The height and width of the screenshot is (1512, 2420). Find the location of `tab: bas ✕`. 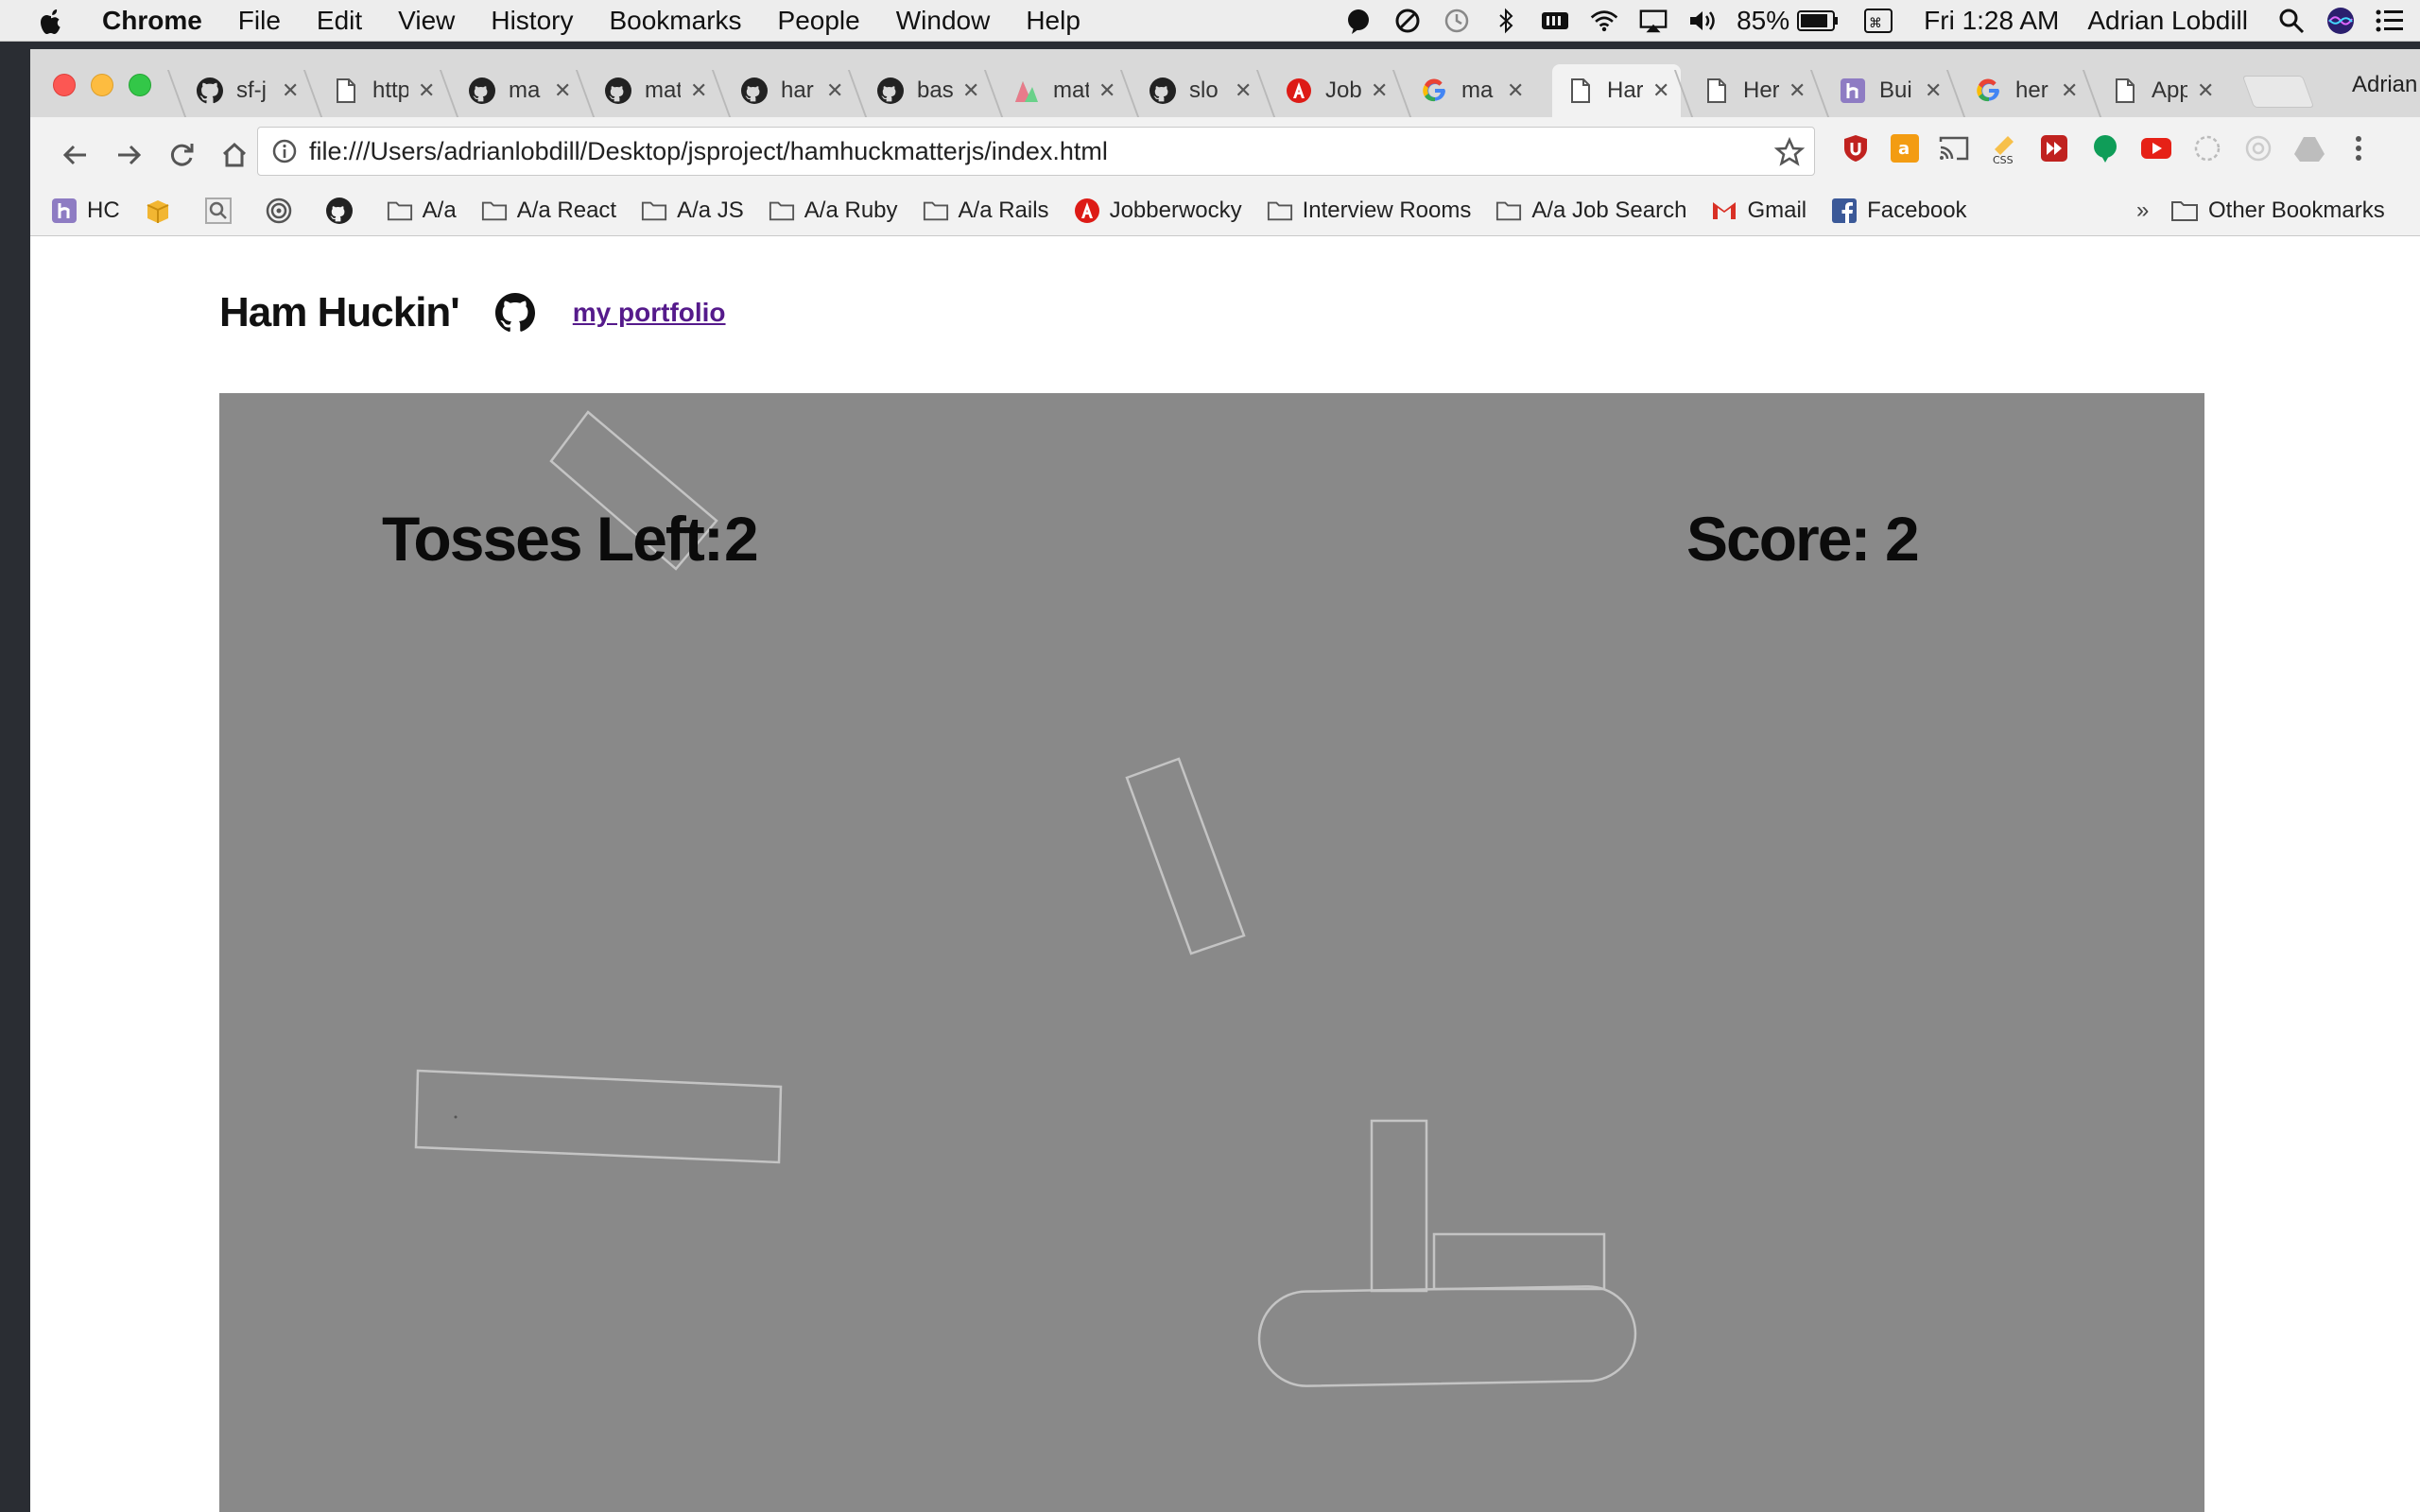

tab: bas ✕ is located at coordinates (920, 90).